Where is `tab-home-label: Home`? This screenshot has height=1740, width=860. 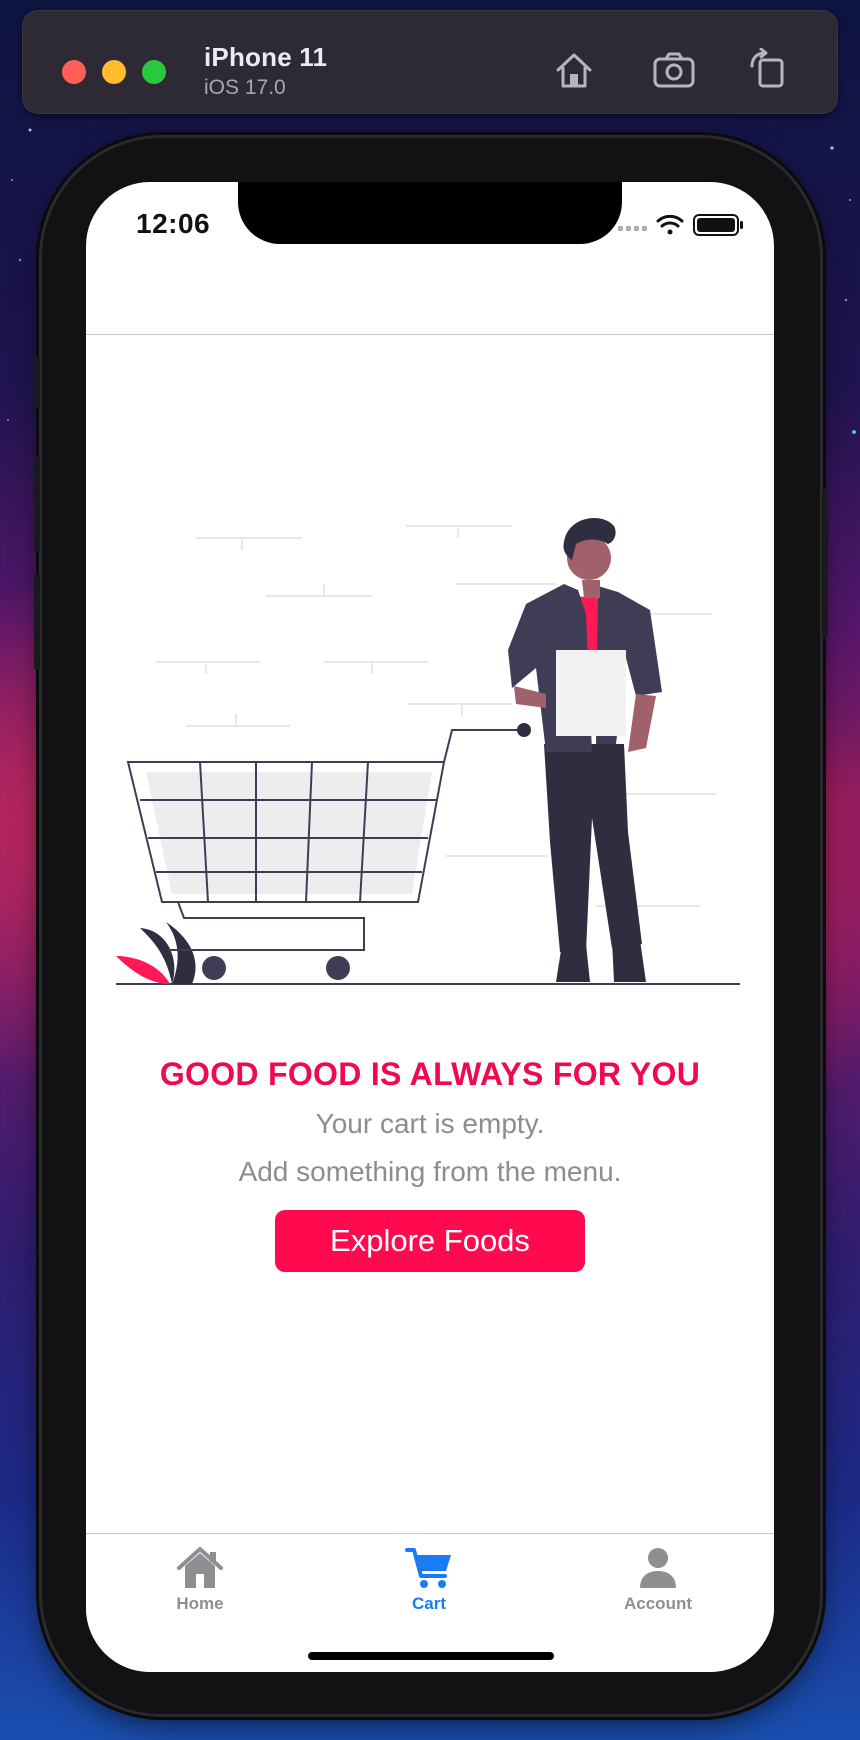 tab-home-label: Home is located at coordinates (200, 1603).